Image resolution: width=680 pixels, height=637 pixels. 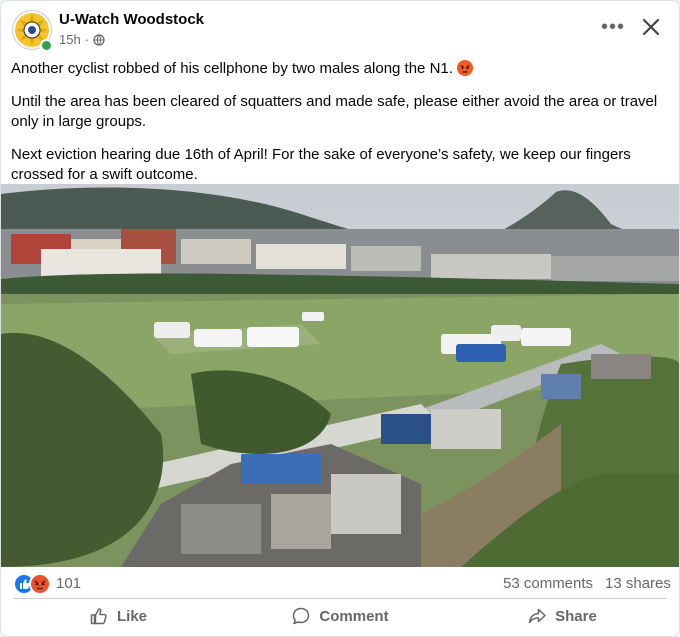 I want to click on share-label: Share, so click(x=576, y=616).